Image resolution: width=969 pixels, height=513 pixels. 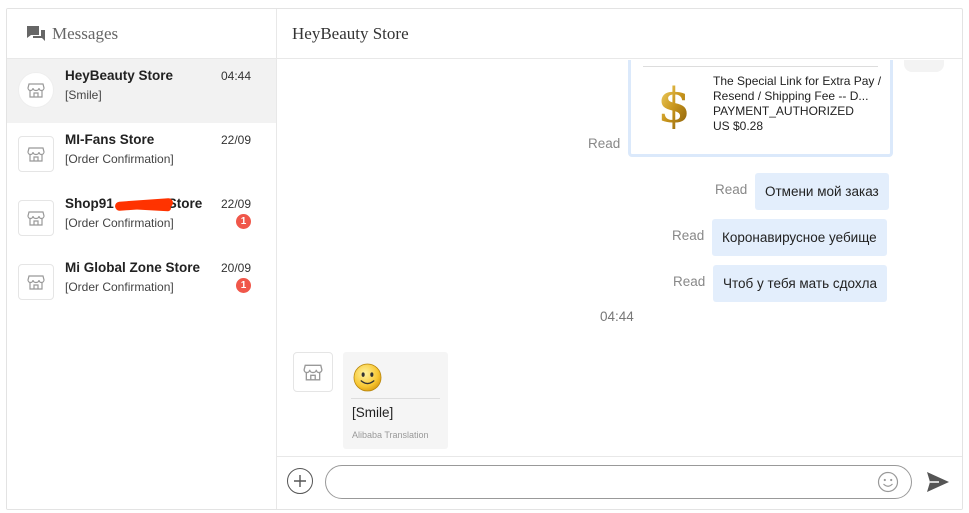 I want to click on chat-title: HeyBeauty Store, so click(x=350, y=33).